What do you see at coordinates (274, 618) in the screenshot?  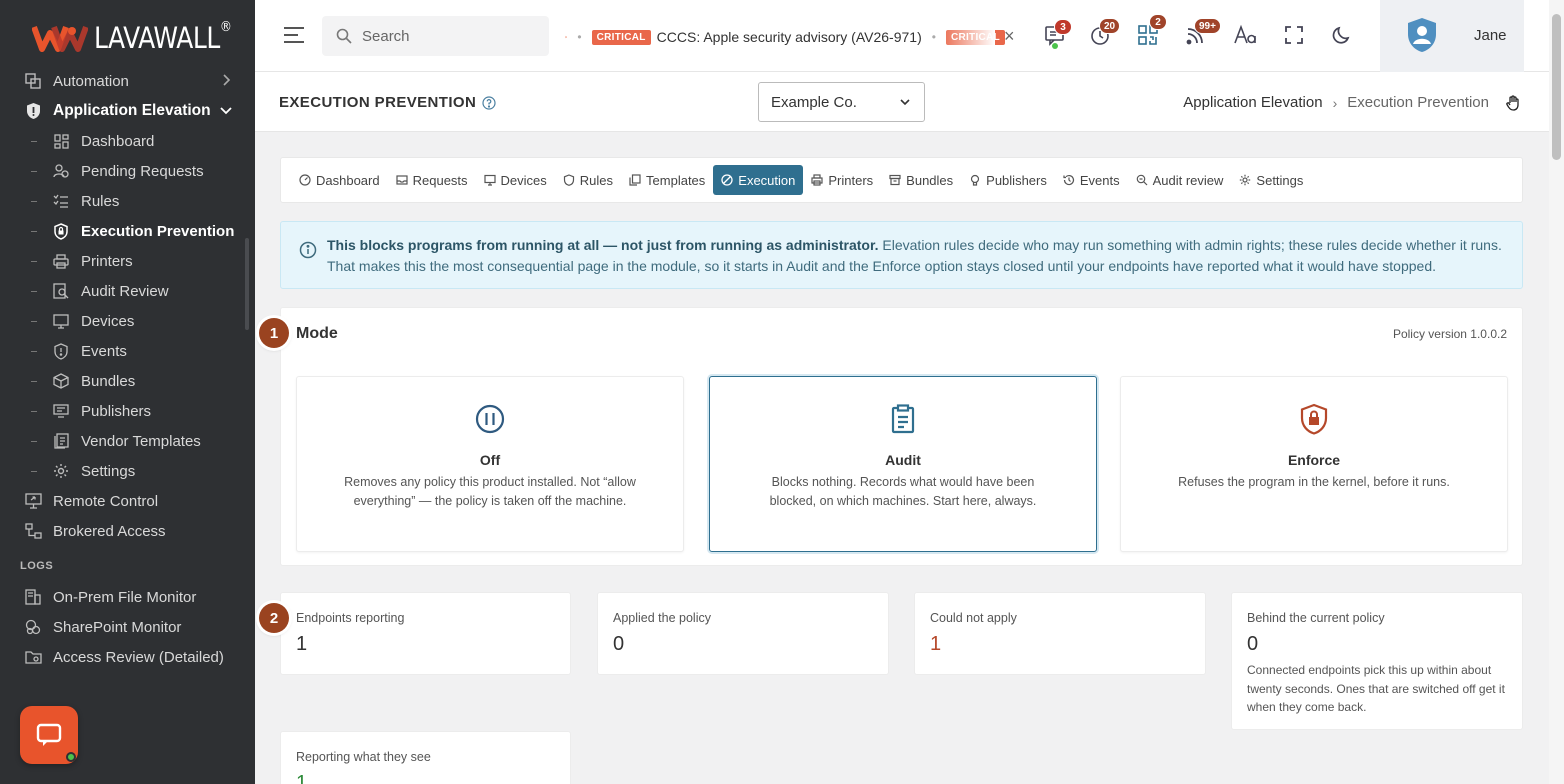 I see `step-badge-2: 2` at bounding box center [274, 618].